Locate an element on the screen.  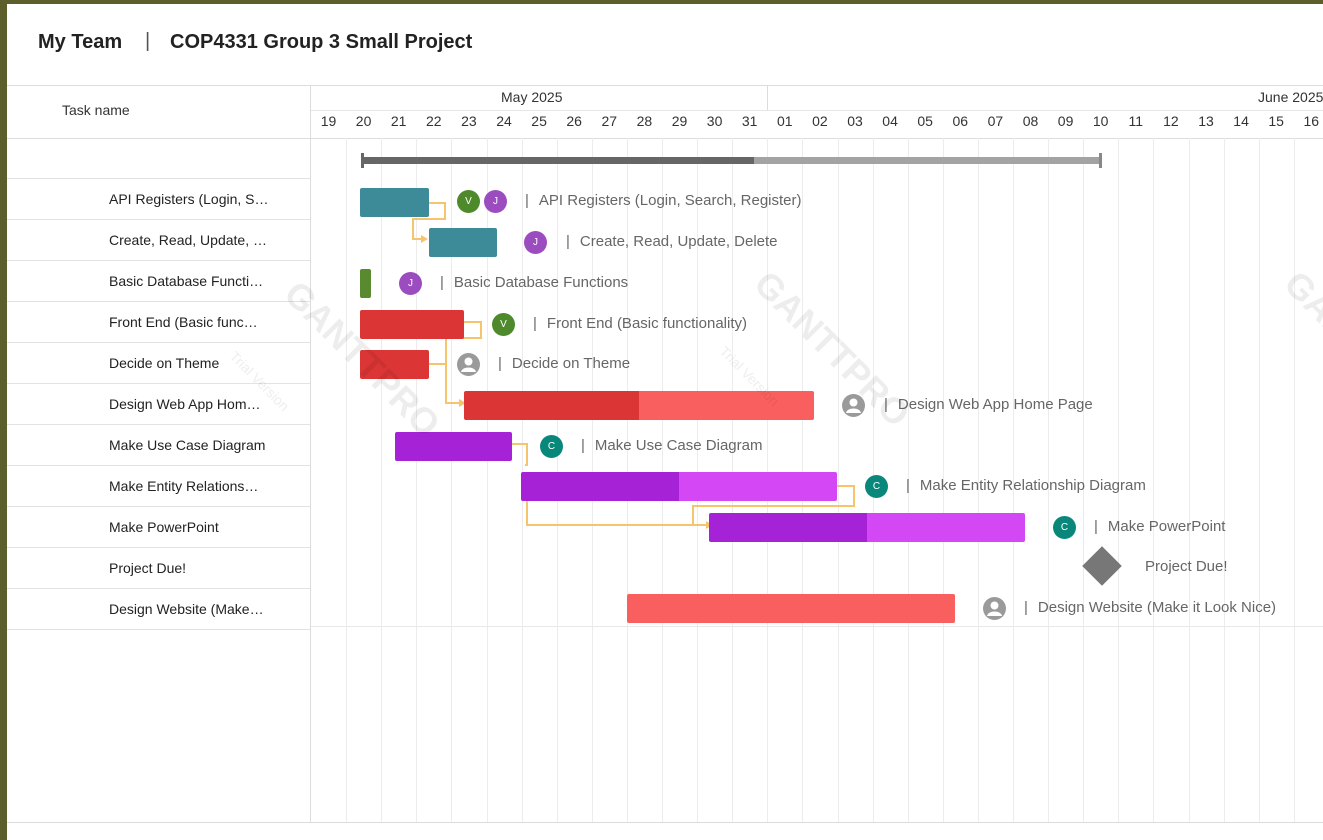
task-row: Make PowerPoint is located at coordinates (158, 527).